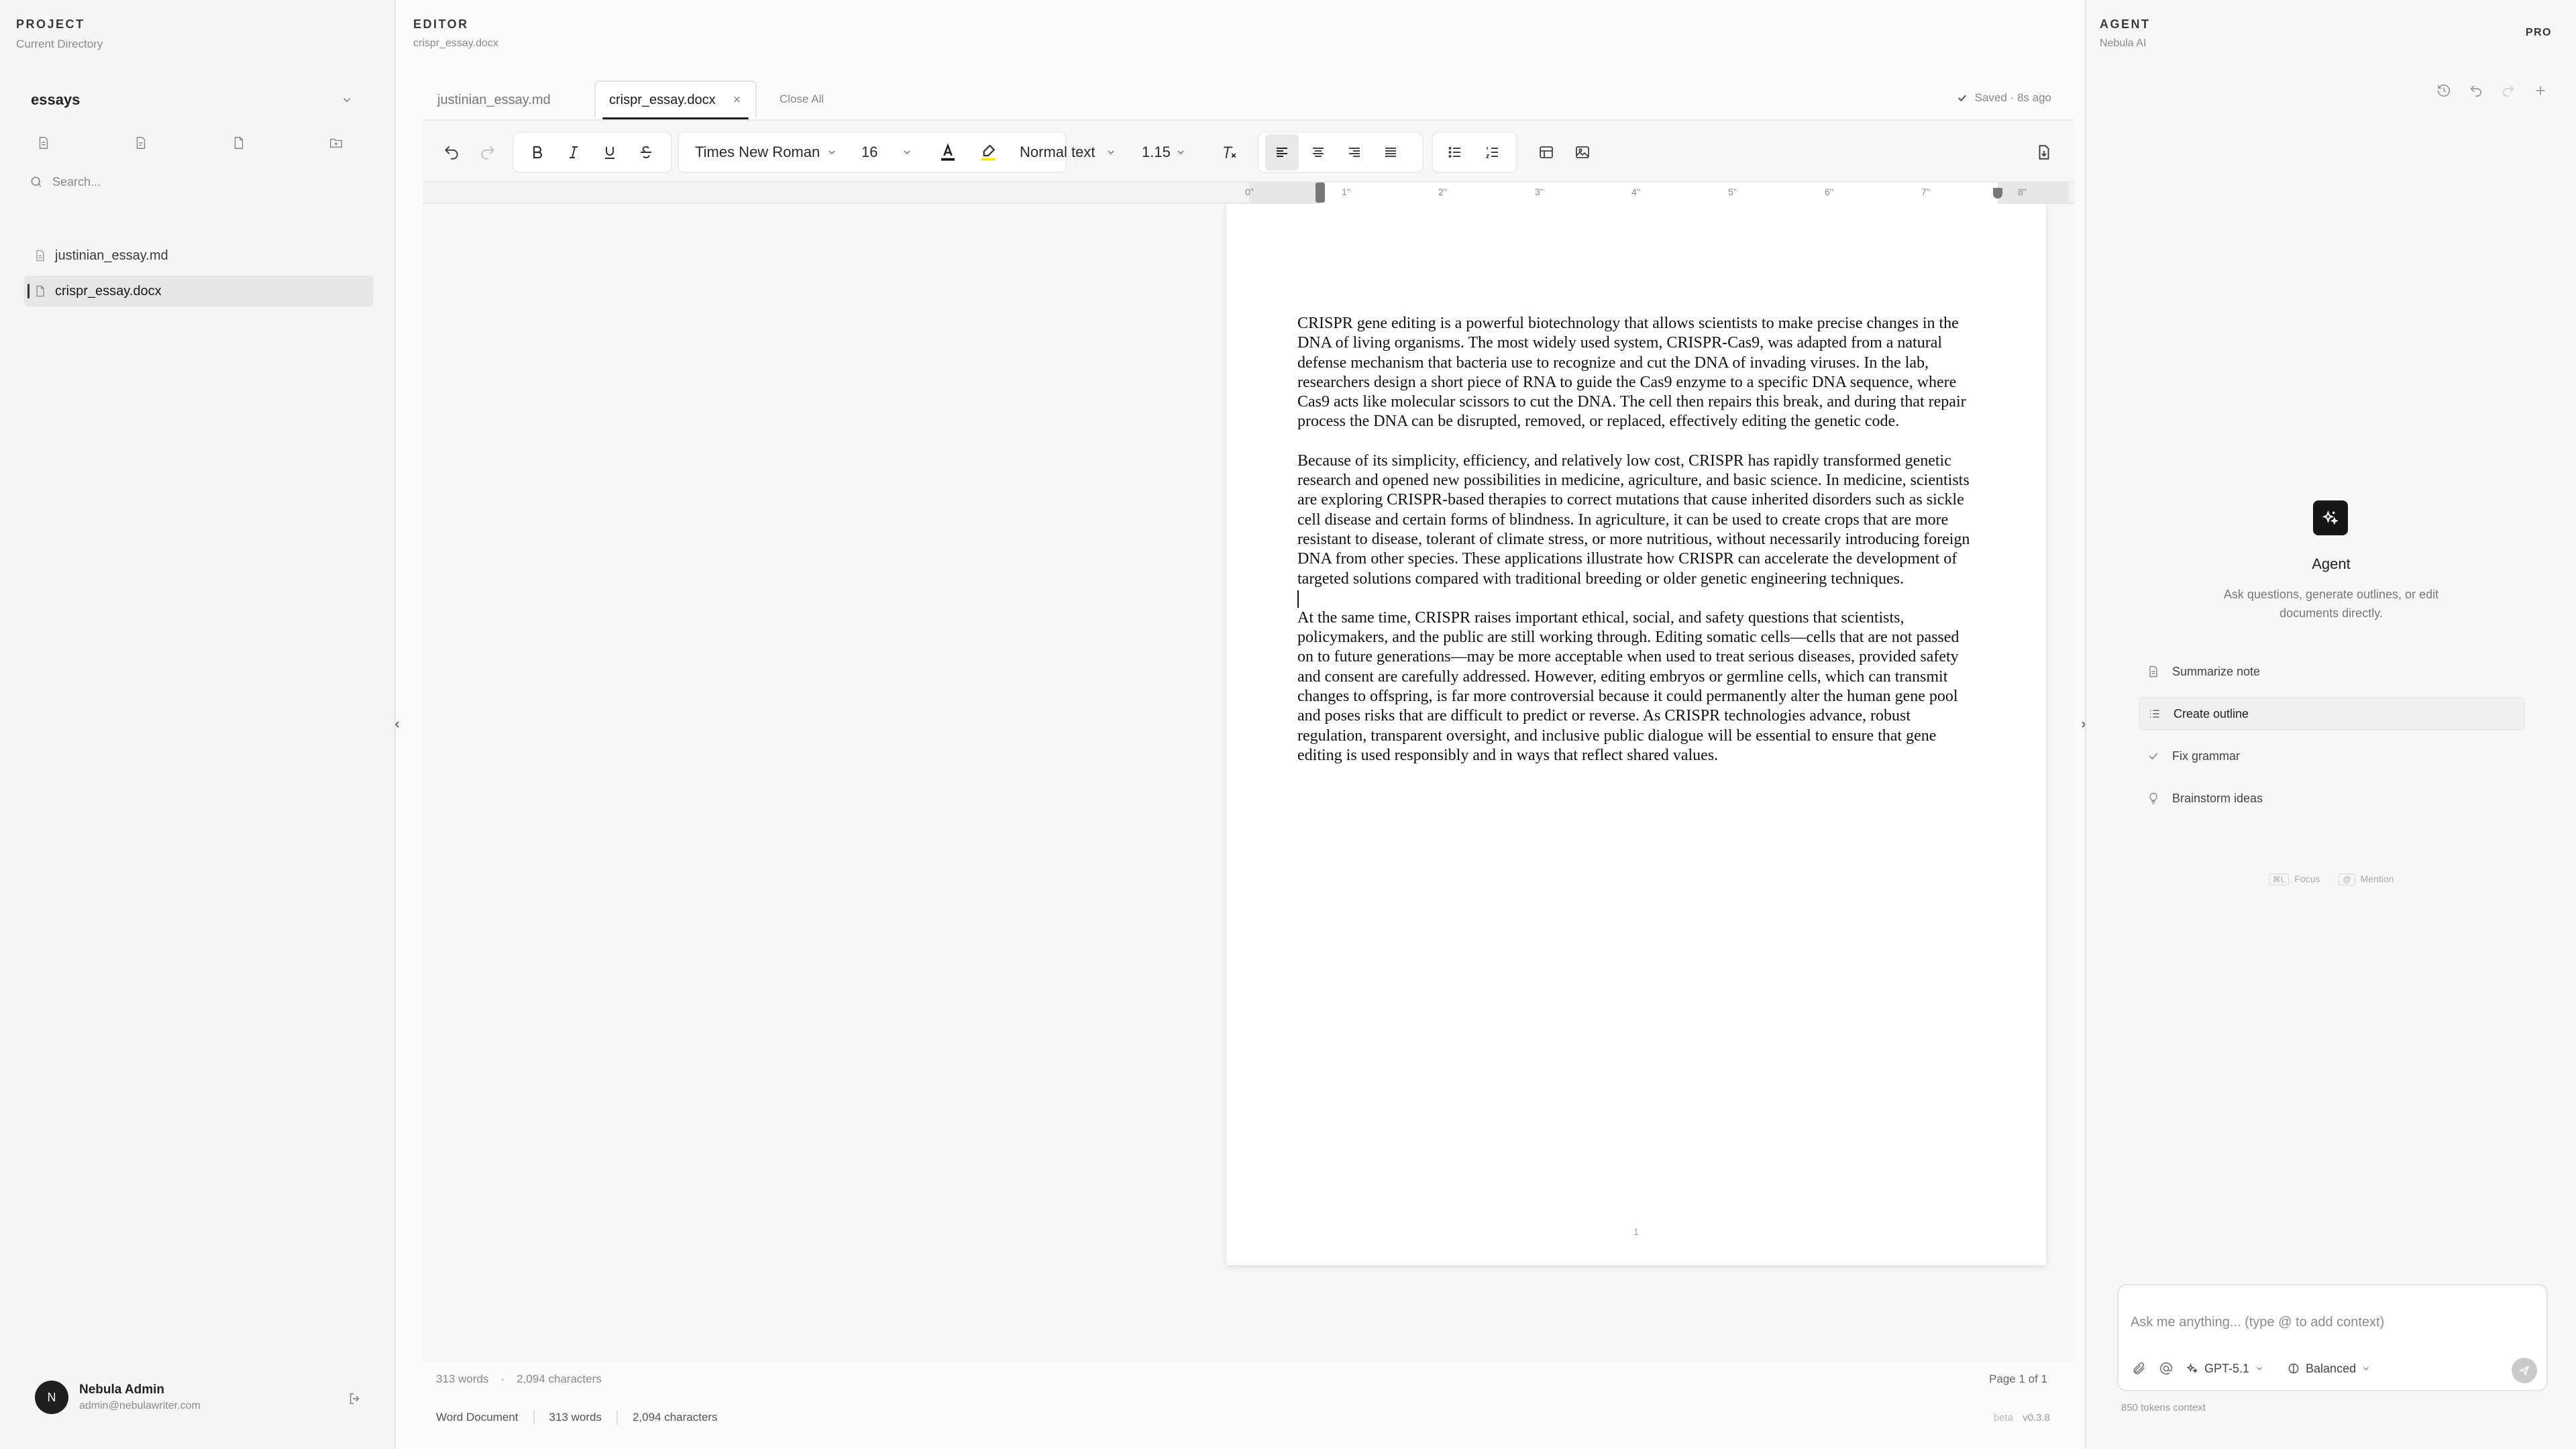  I want to click on balance-icon, so click(2293, 1368).